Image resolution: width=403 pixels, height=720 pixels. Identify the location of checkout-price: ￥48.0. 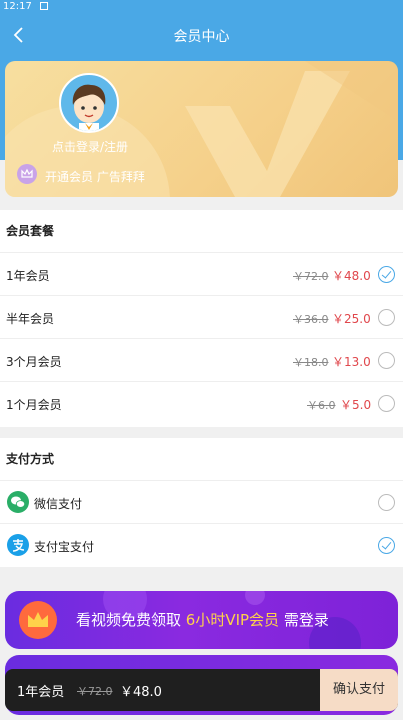
(141, 692).